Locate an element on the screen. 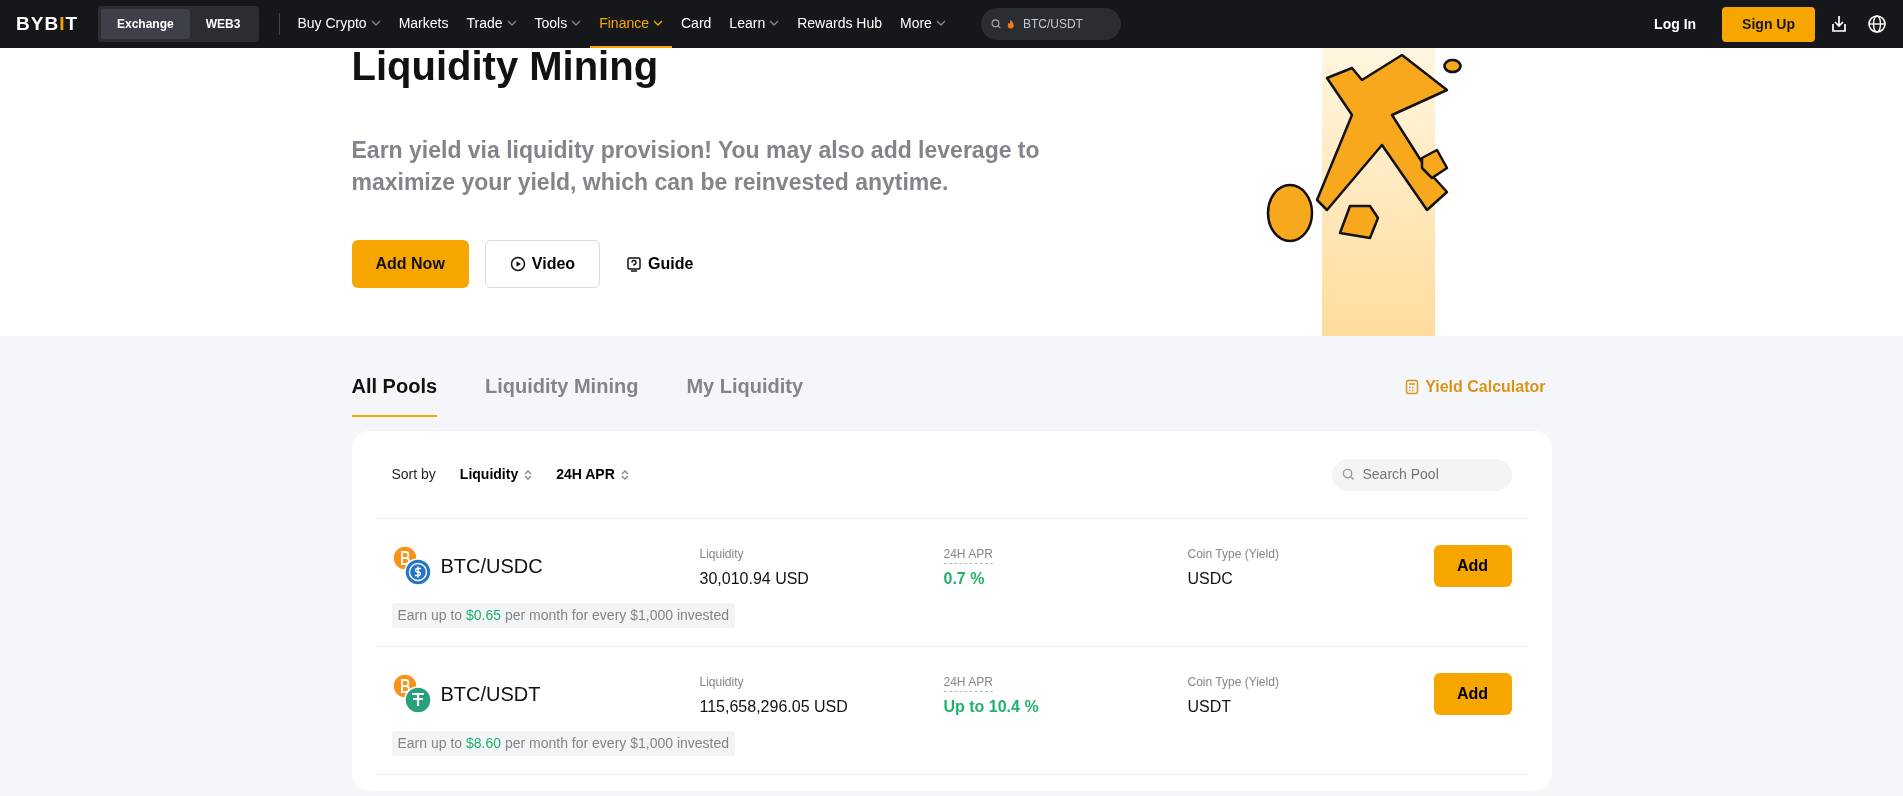  signup-button: Sign Up is located at coordinates (1768, 24).